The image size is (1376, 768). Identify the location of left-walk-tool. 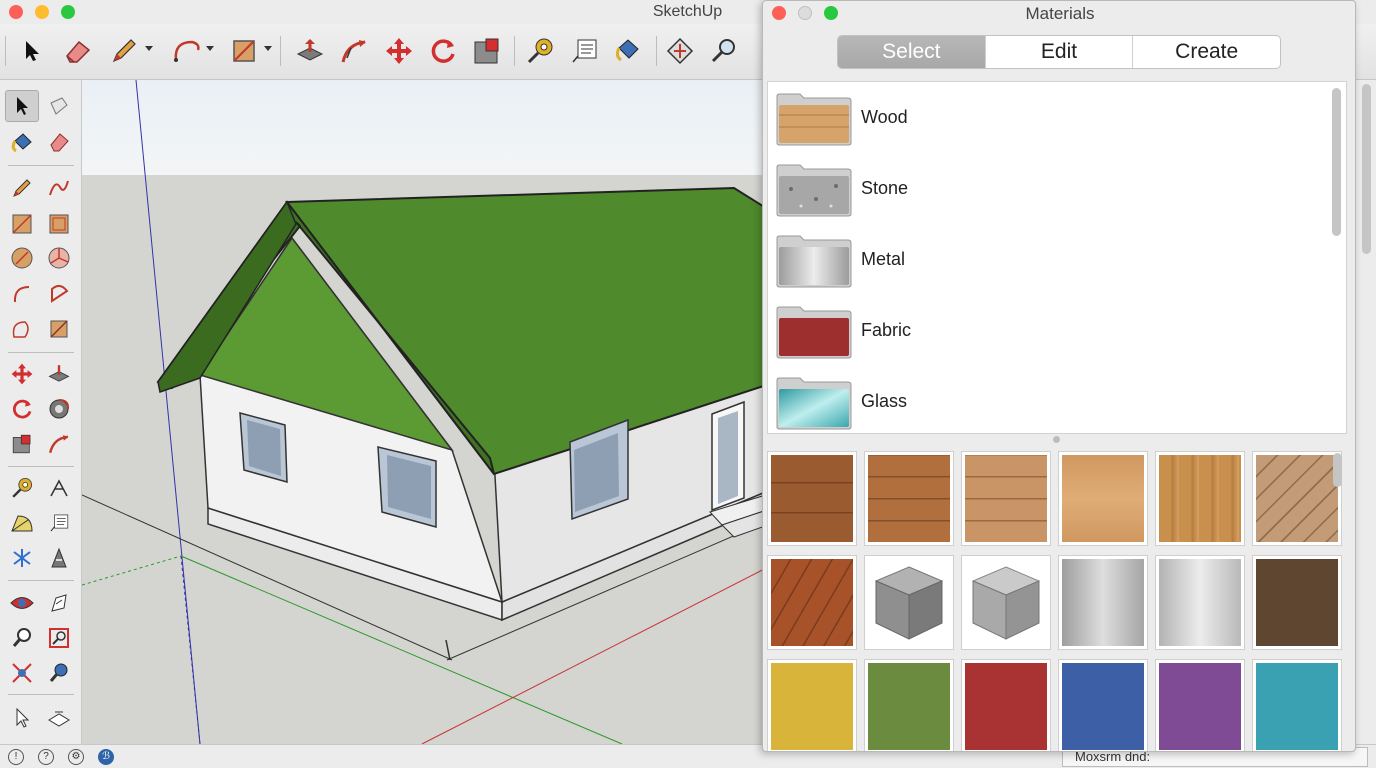
(22, 718).